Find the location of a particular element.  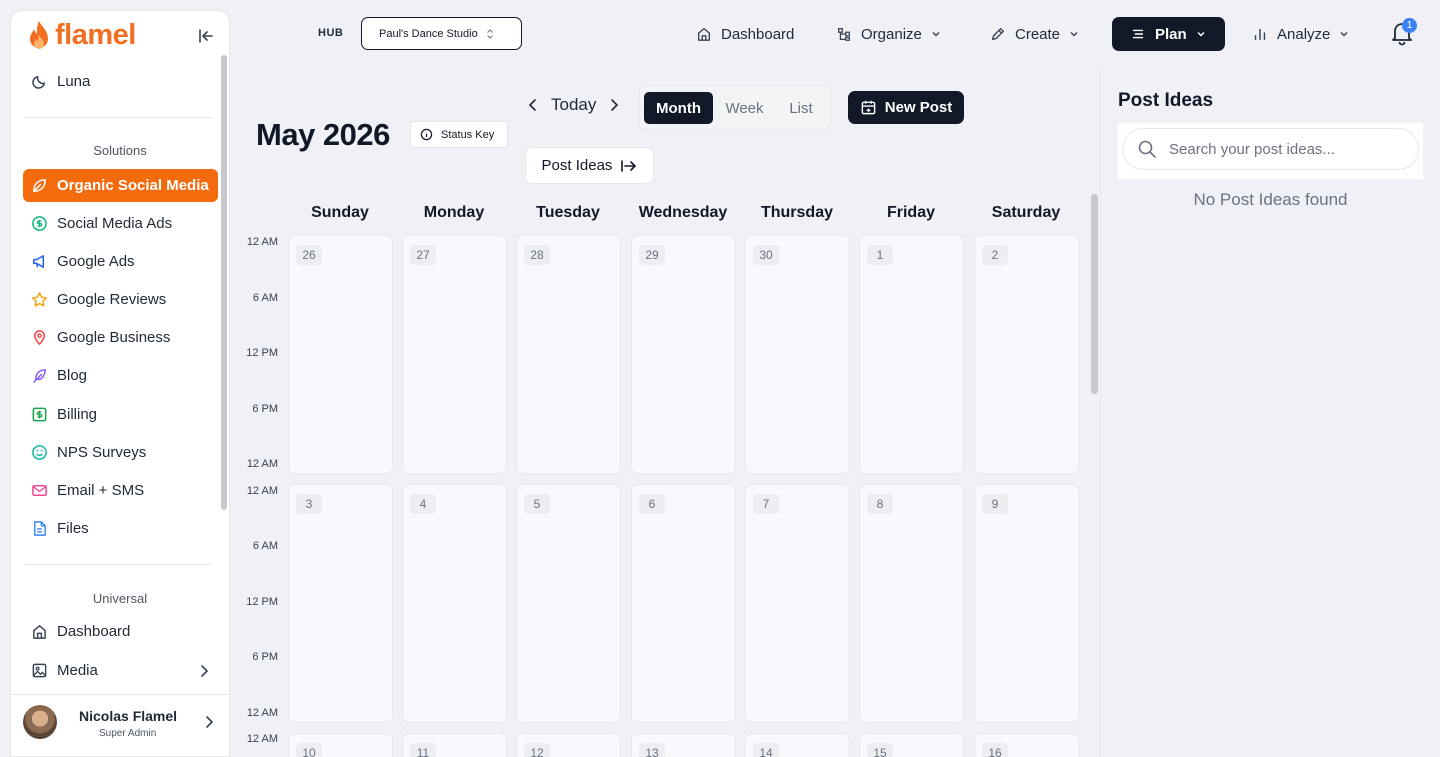

calendar-day-cell: 6 is located at coordinates (683, 603).